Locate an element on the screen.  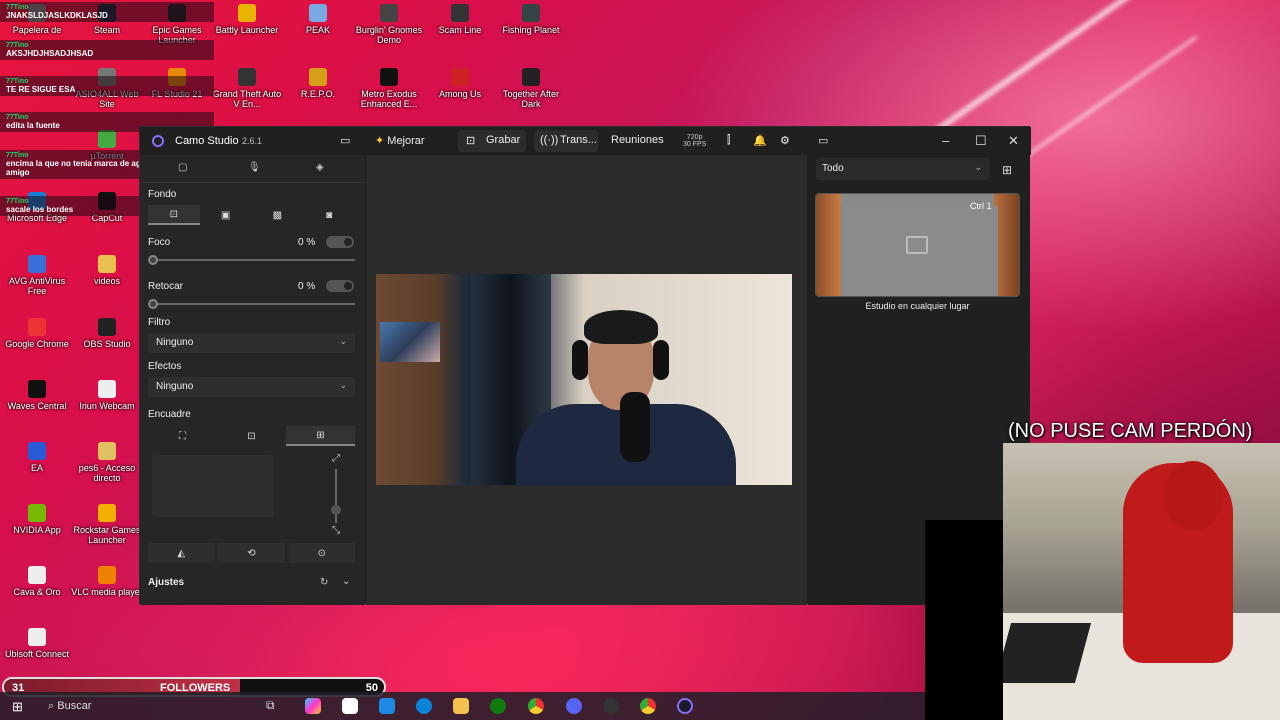
chat-text: sacale los bordes is located at coordinates (40, 209).